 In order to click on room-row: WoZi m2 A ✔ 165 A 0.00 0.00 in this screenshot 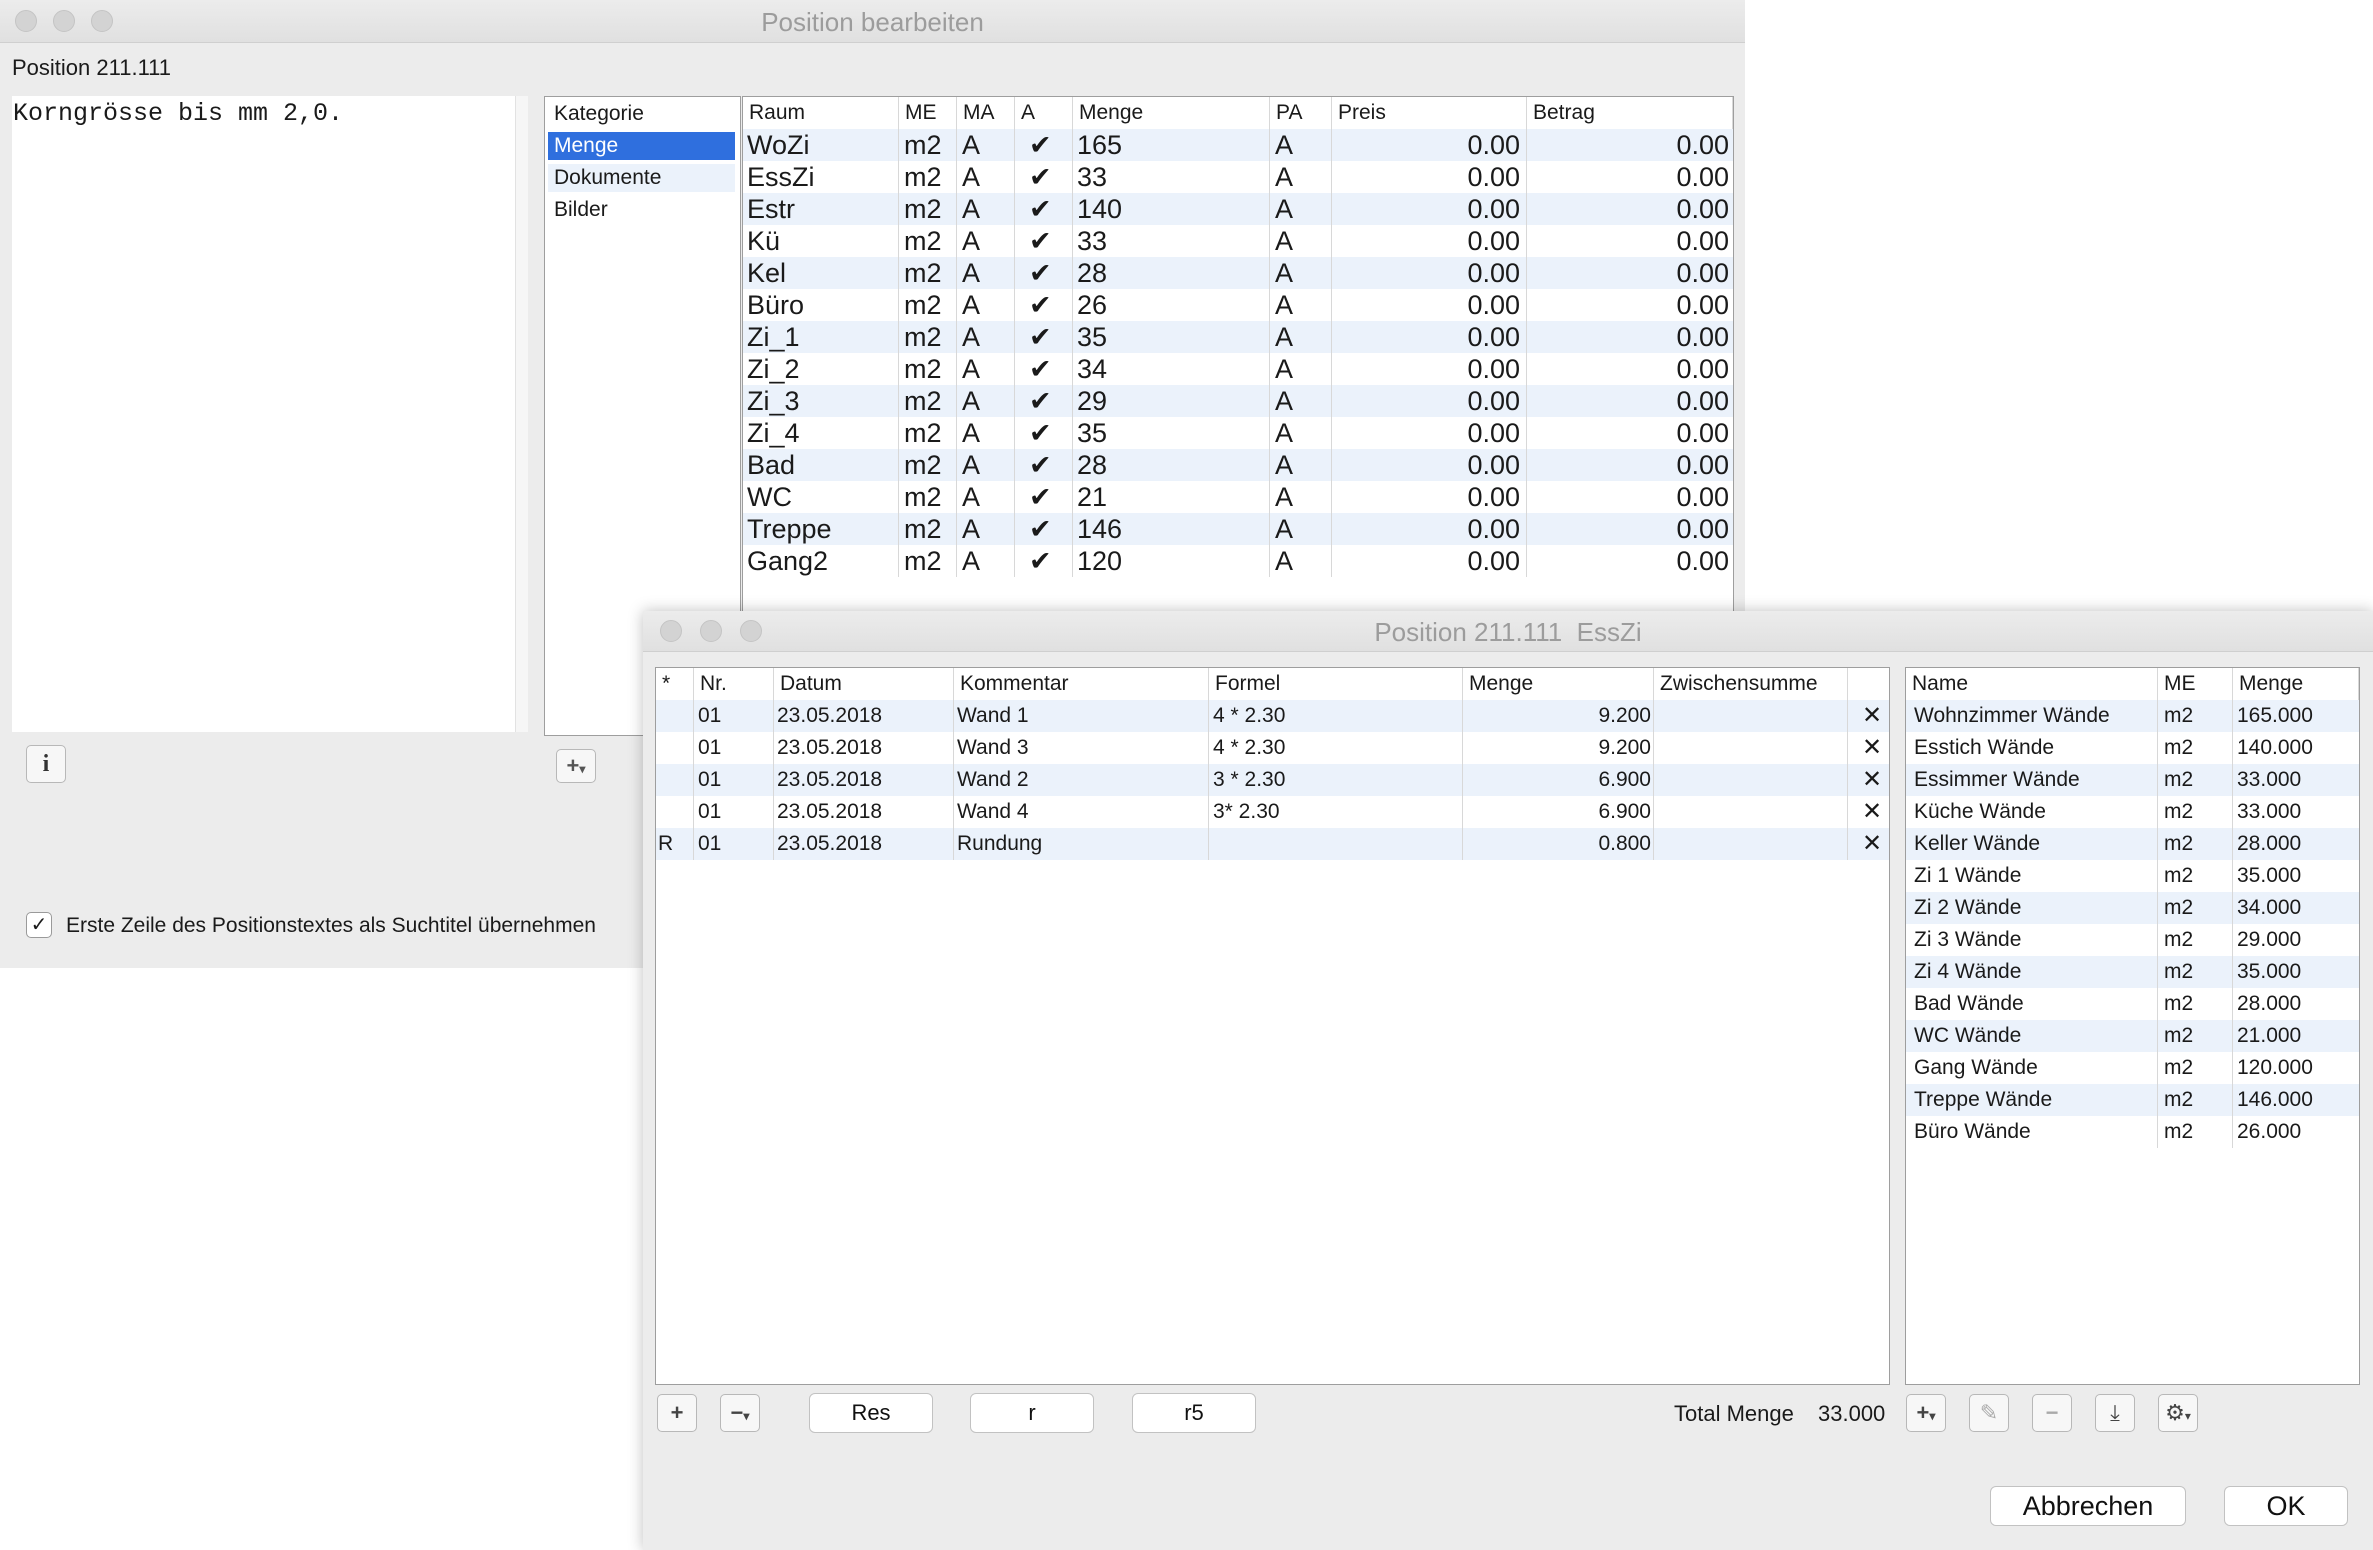, I will do `click(1238, 145)`.